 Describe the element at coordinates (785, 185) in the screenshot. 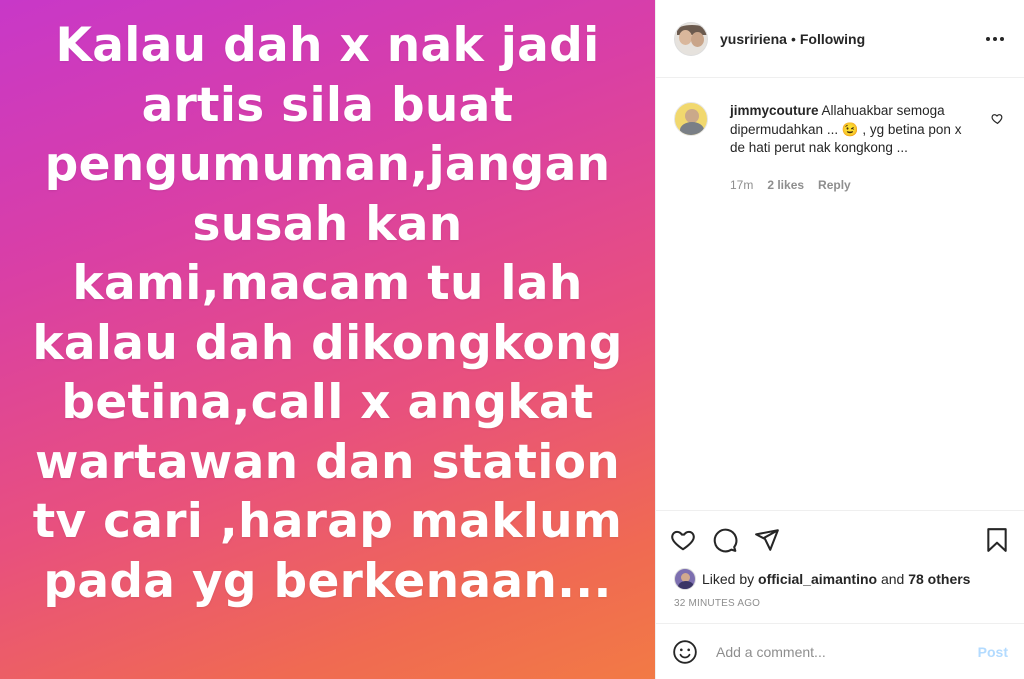

I see `comment-likes: 2 likes` at that location.